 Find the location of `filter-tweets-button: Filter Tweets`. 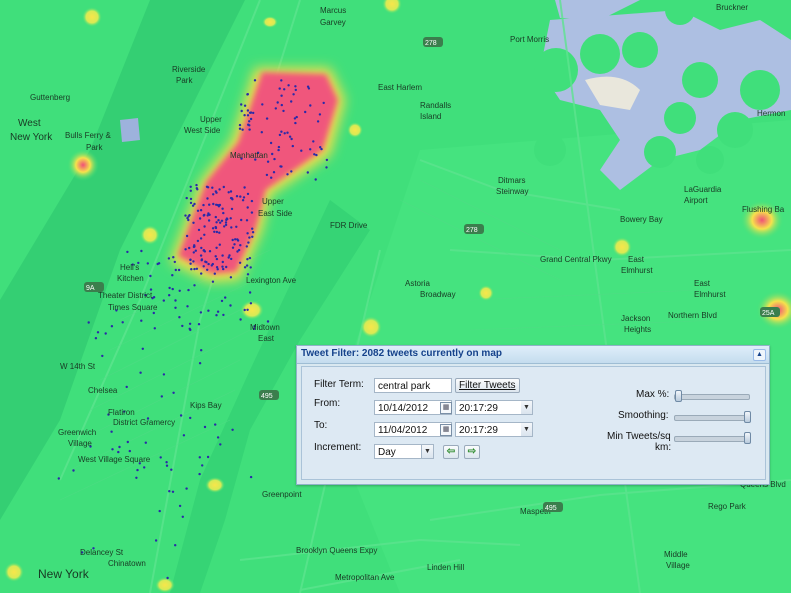

filter-tweets-button: Filter Tweets is located at coordinates (487, 385).